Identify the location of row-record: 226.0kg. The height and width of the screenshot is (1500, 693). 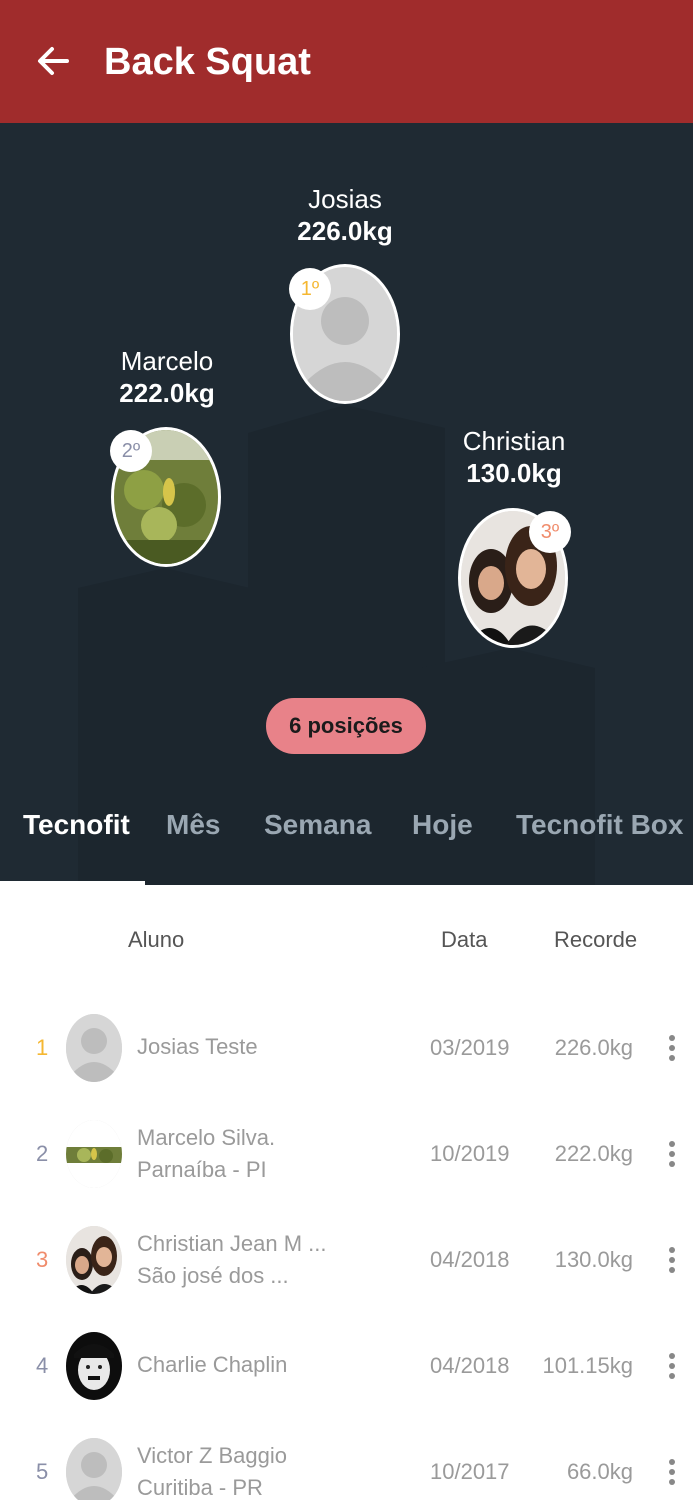
(593, 1047).